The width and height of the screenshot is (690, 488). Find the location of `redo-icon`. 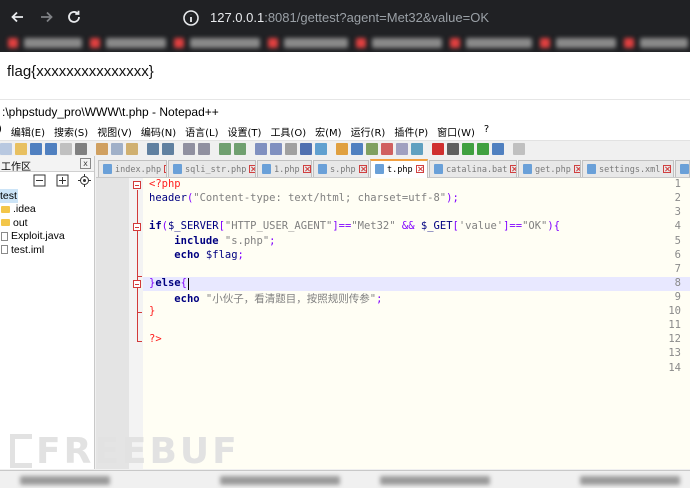

redo-icon is located at coordinates (168, 149).